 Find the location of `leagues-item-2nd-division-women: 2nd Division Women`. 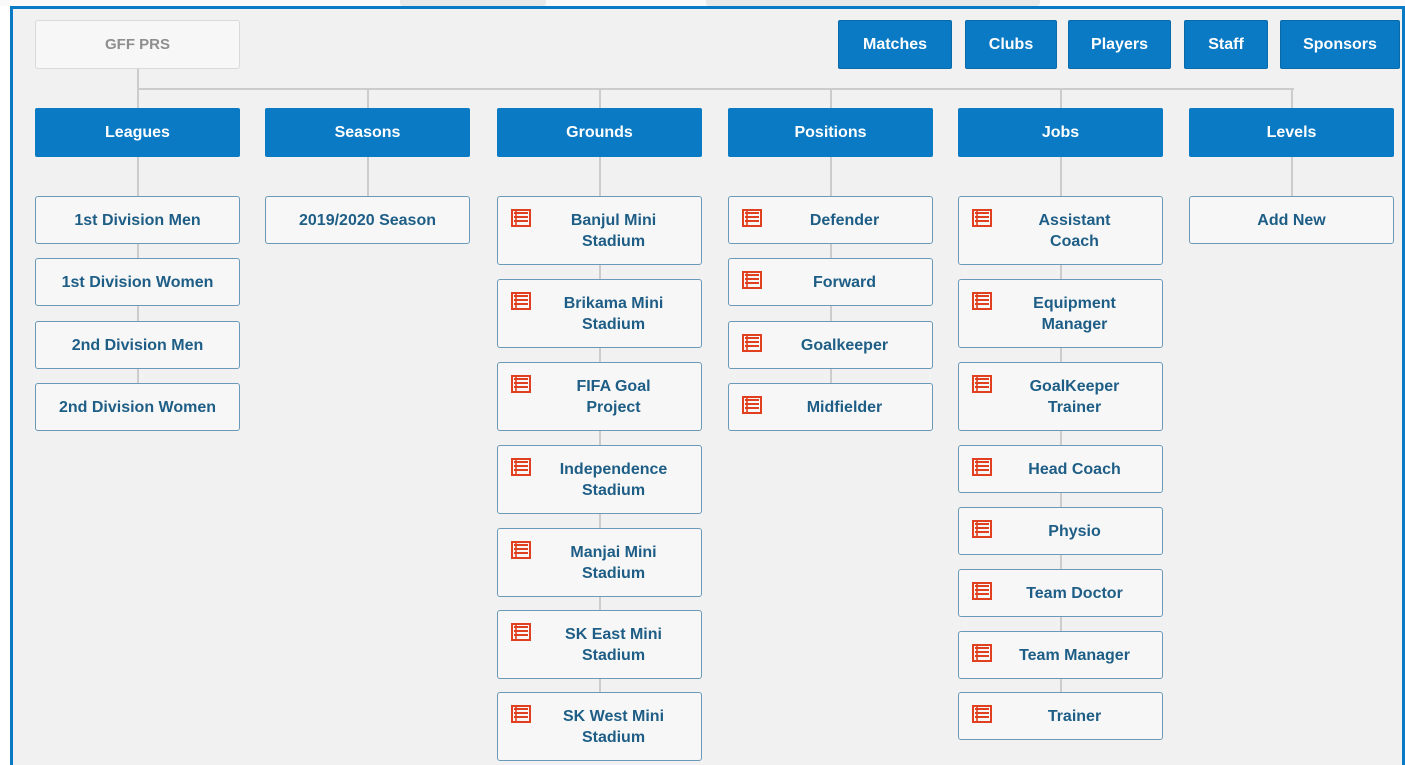

leagues-item-2nd-division-women: 2nd Division Women is located at coordinates (137, 407).